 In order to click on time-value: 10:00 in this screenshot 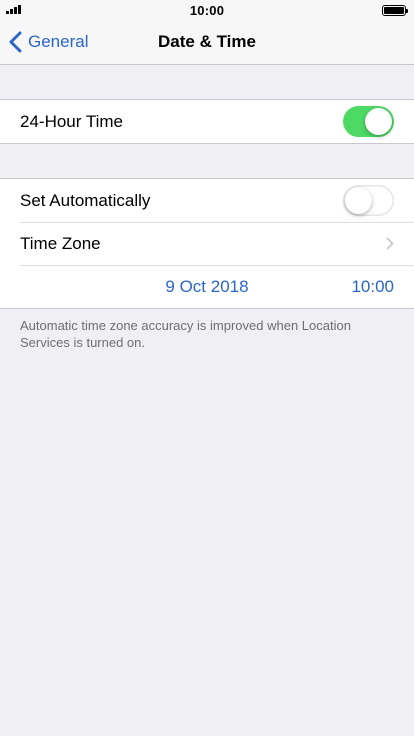, I will do `click(372, 287)`.